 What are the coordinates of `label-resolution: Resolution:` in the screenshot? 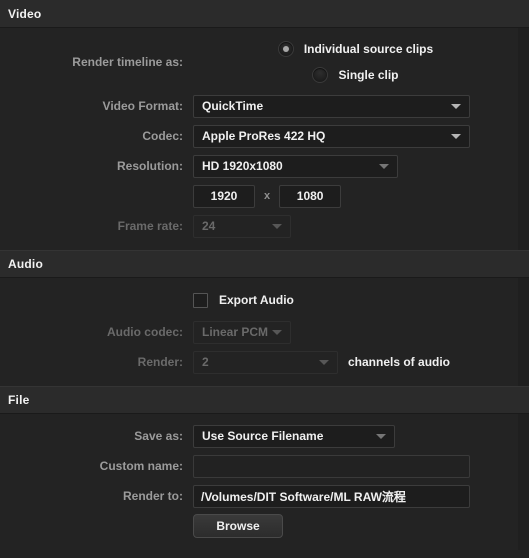 It's located at (150, 166).